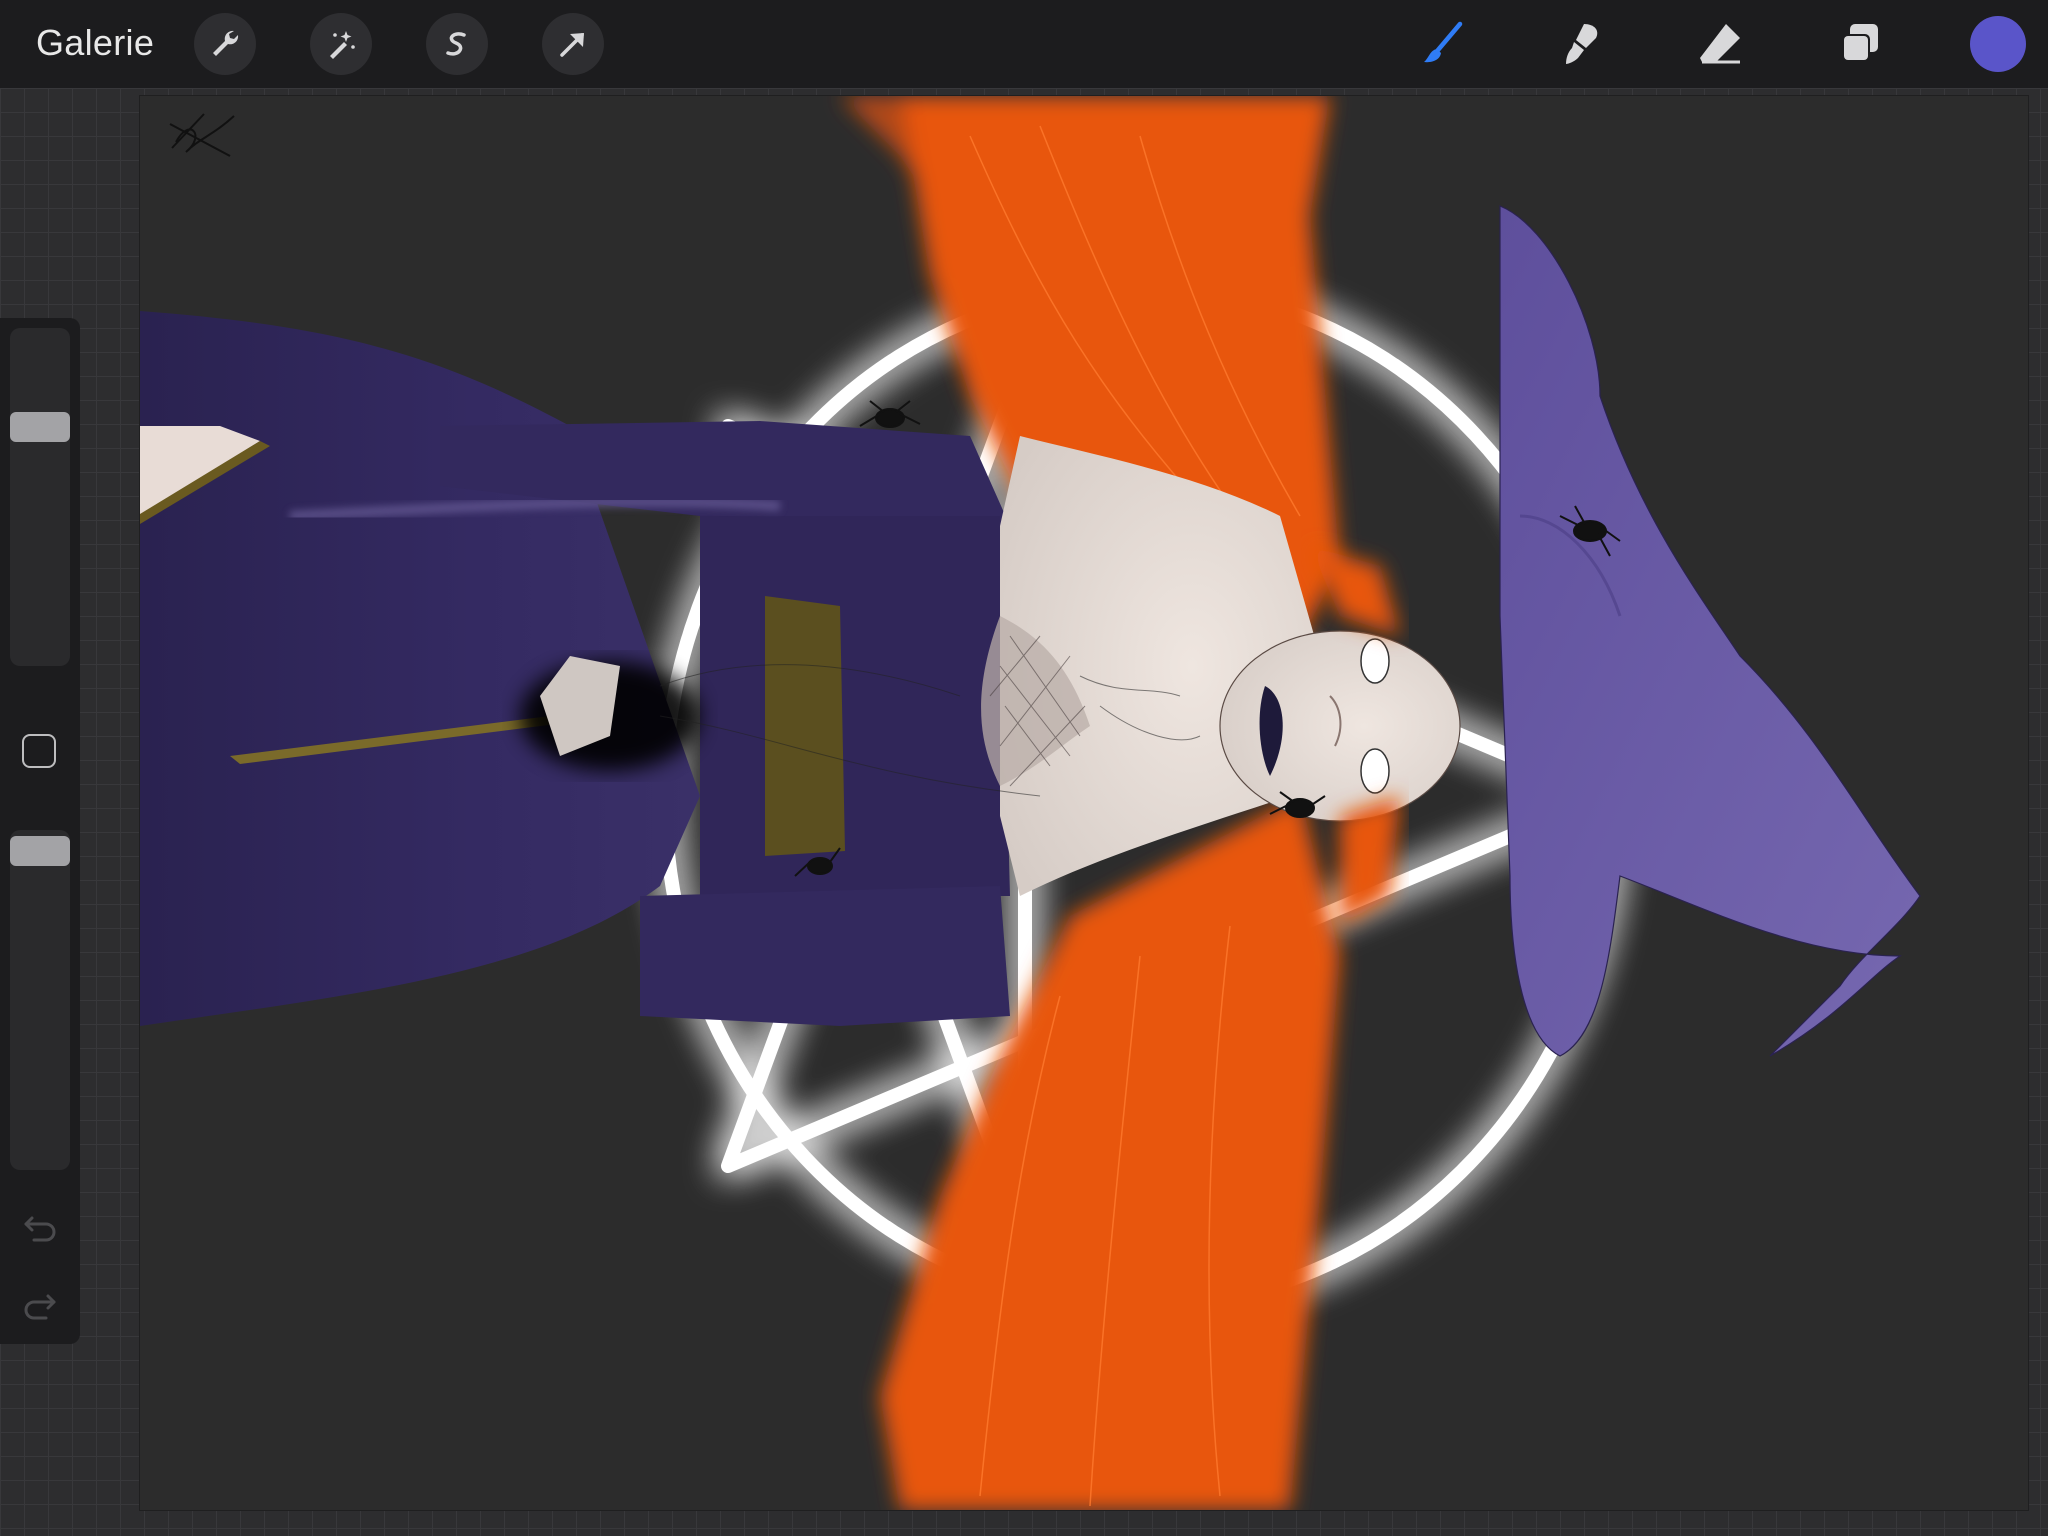 This screenshot has width=2048, height=1536. I want to click on selection-button, so click(457, 44).